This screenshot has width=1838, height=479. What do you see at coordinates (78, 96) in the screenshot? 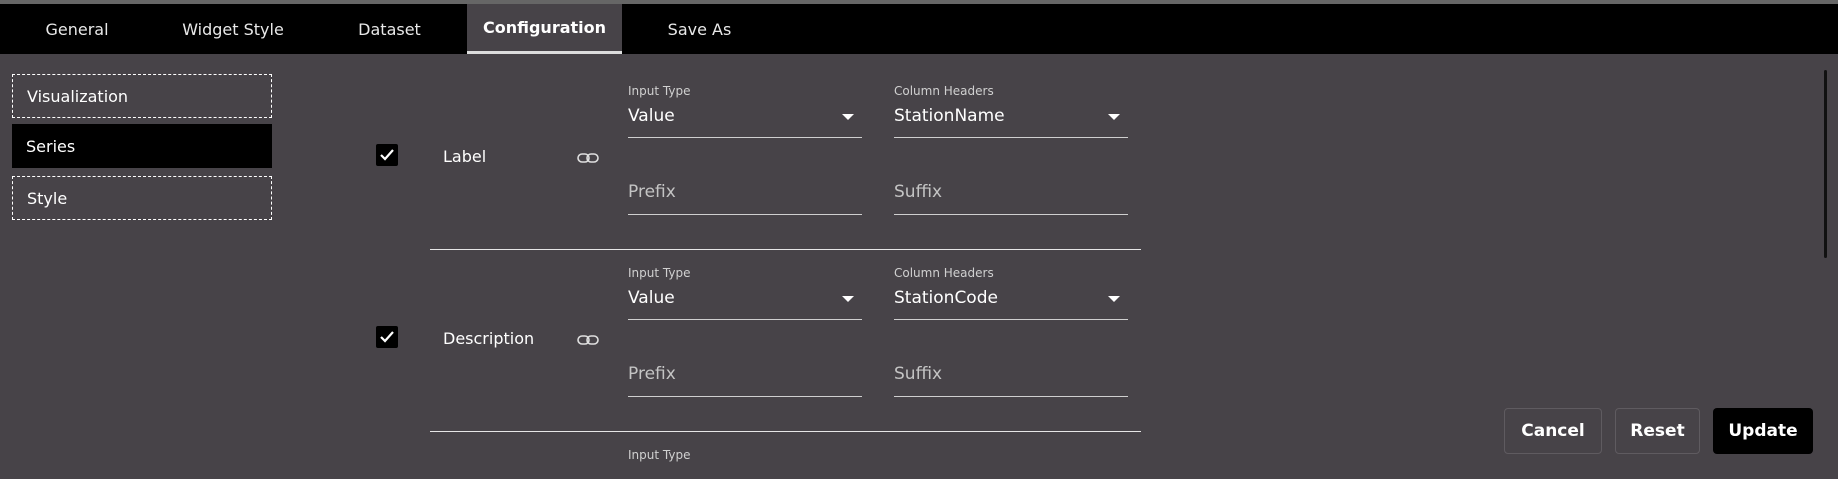
I see `sidebar-item-label: Visualization` at bounding box center [78, 96].